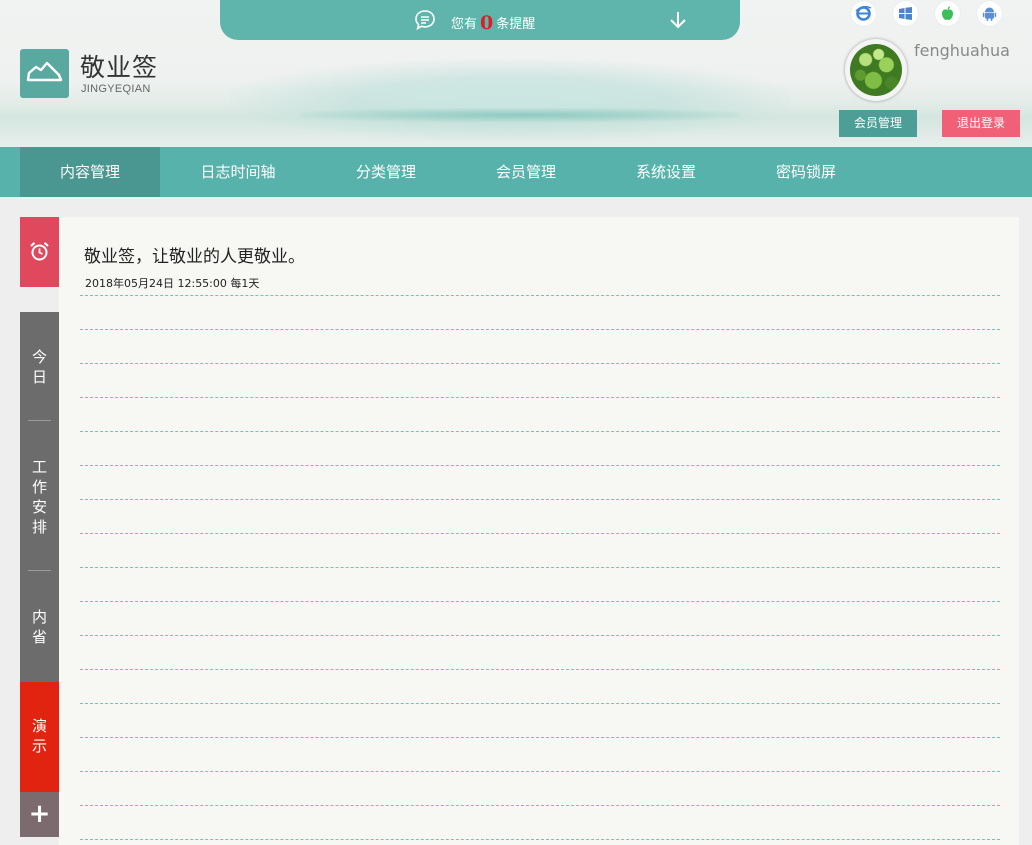 This screenshot has width=1032, height=845. What do you see at coordinates (947, 13) in the screenshot?
I see `apple-icon` at bounding box center [947, 13].